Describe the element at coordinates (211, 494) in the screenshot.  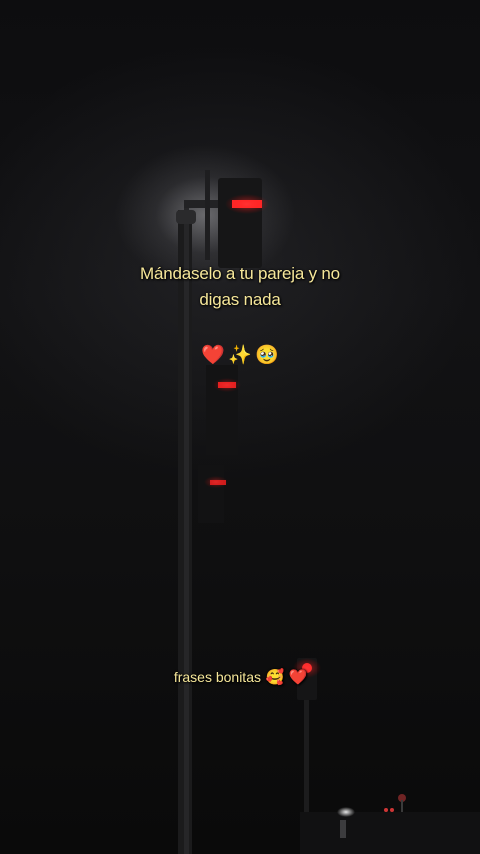
I see `traffic-light-lower` at that location.